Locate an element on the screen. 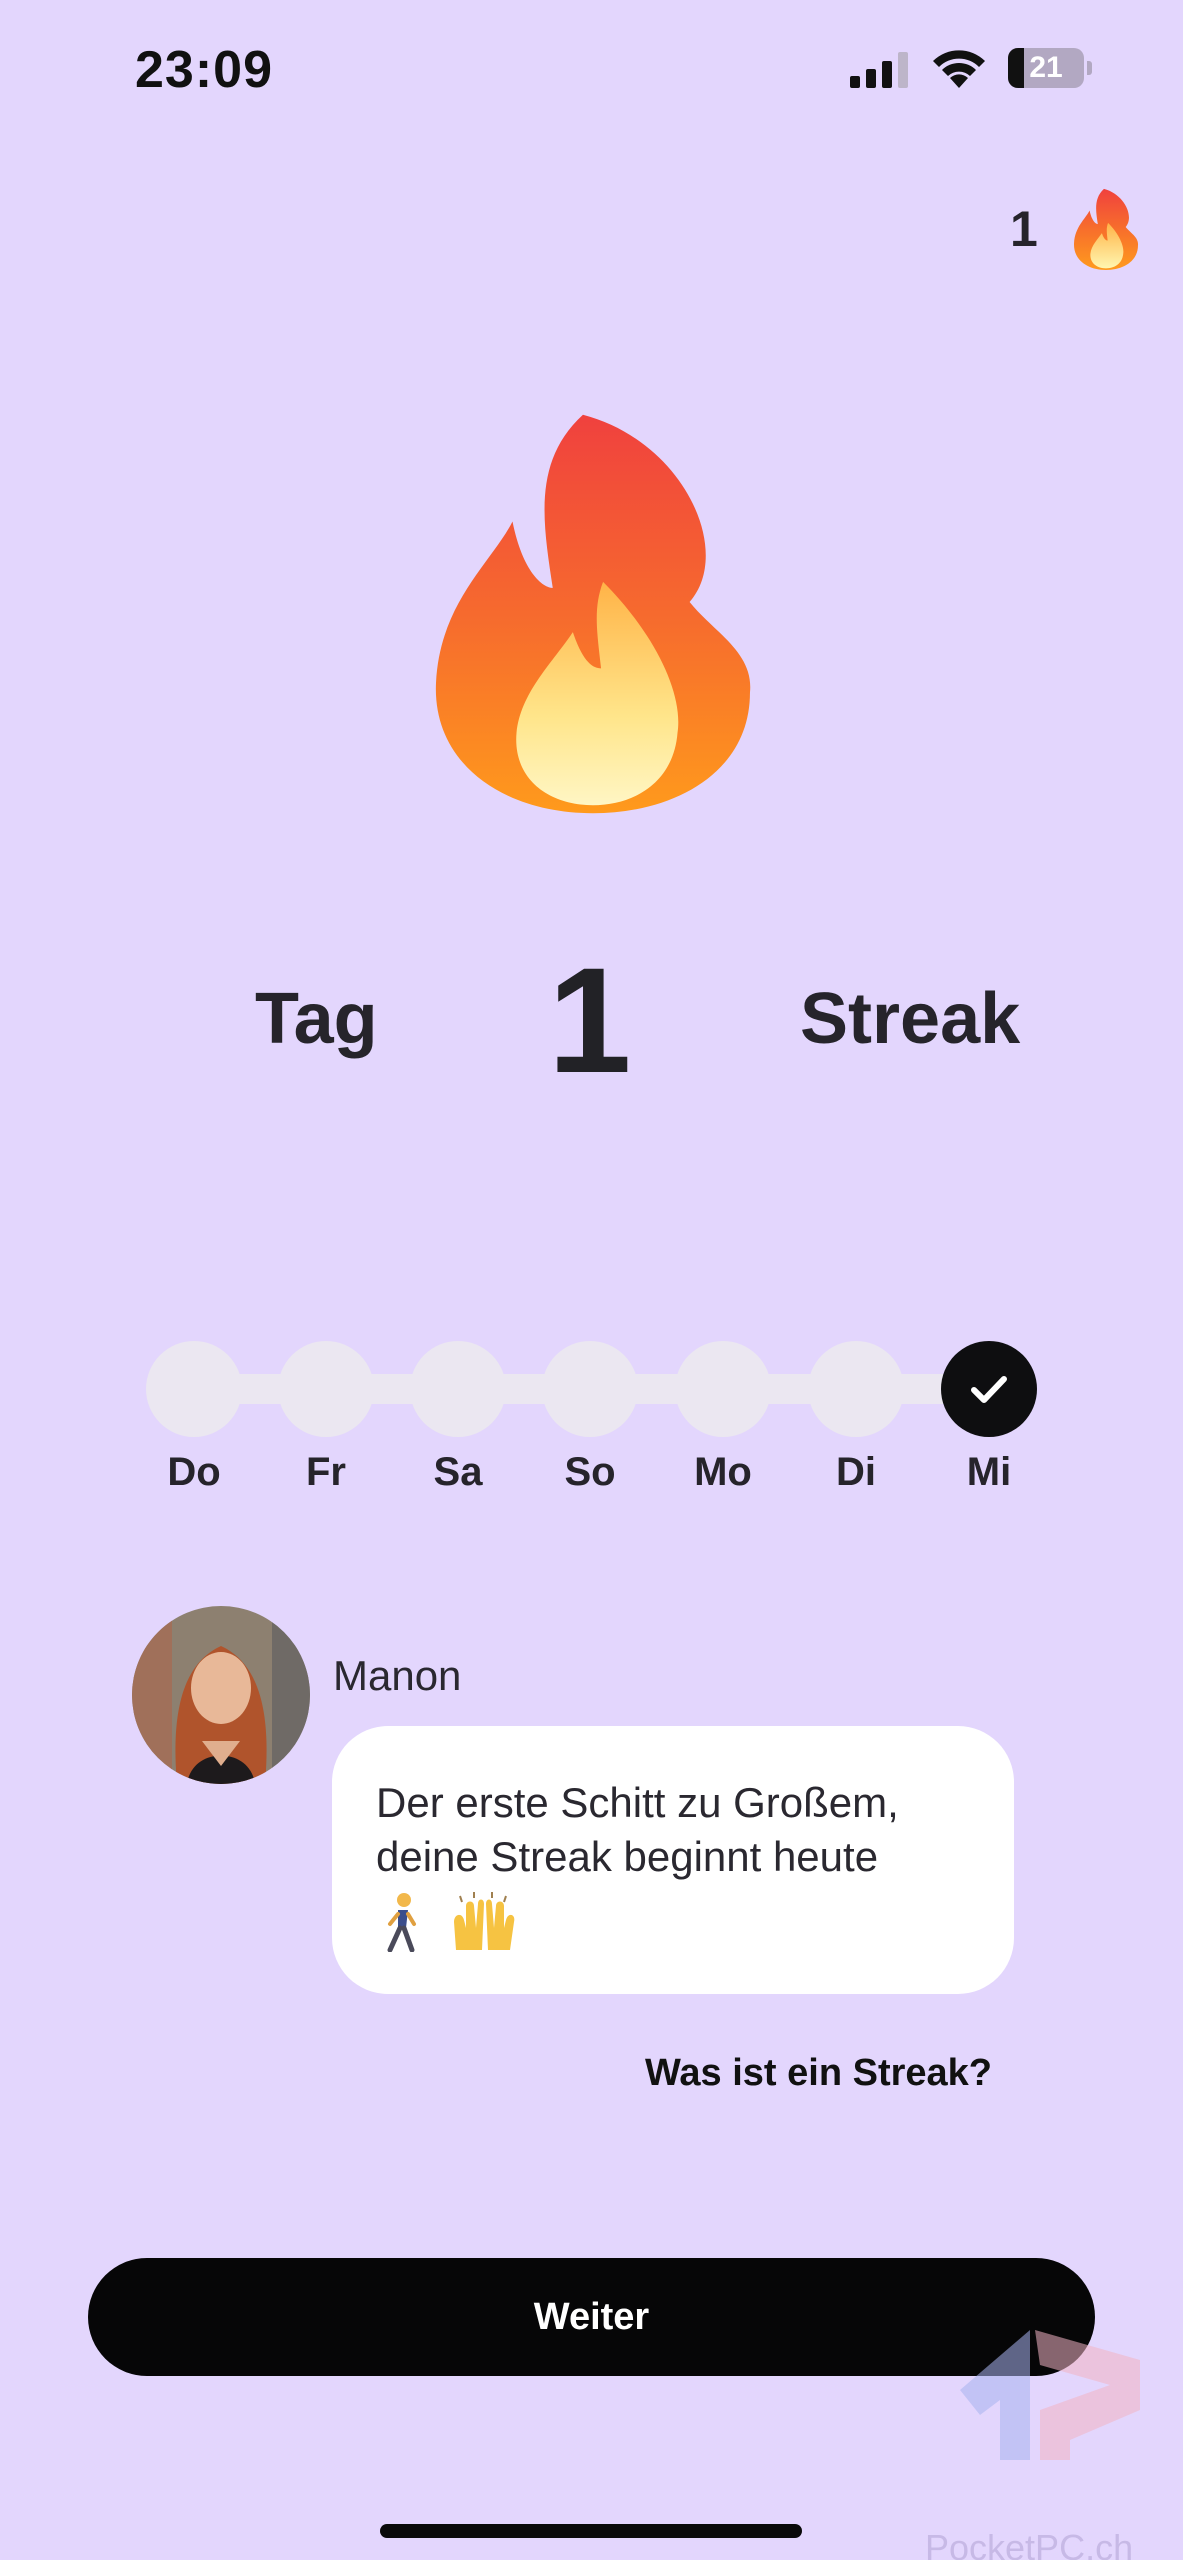  title-day-label: Tag is located at coordinates (316, 1019).